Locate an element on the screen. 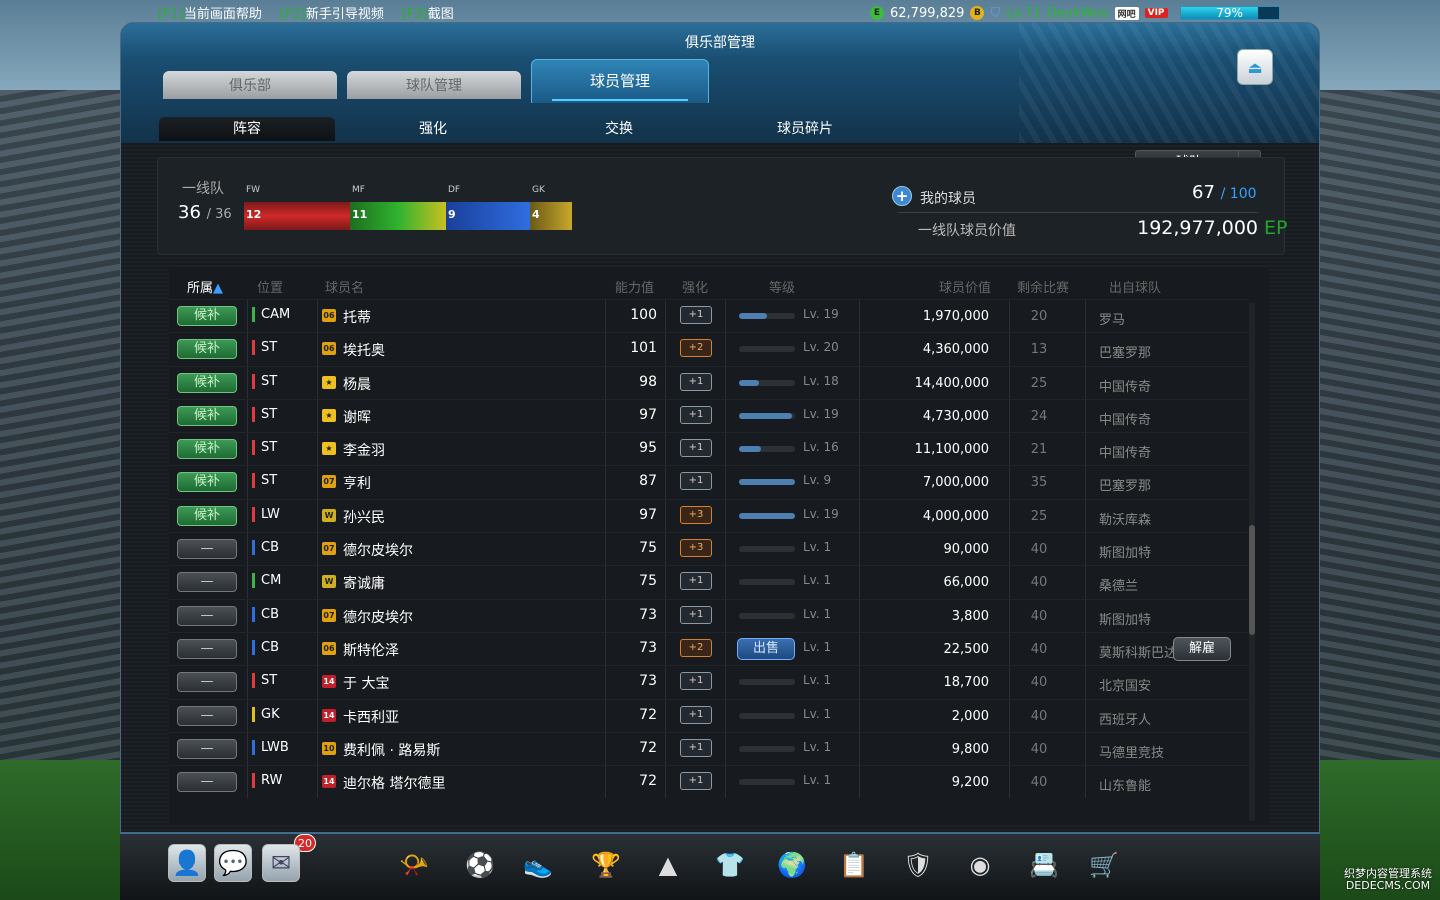  guide-hotkey: [F2]新手引导视频 is located at coordinates (332, 13).